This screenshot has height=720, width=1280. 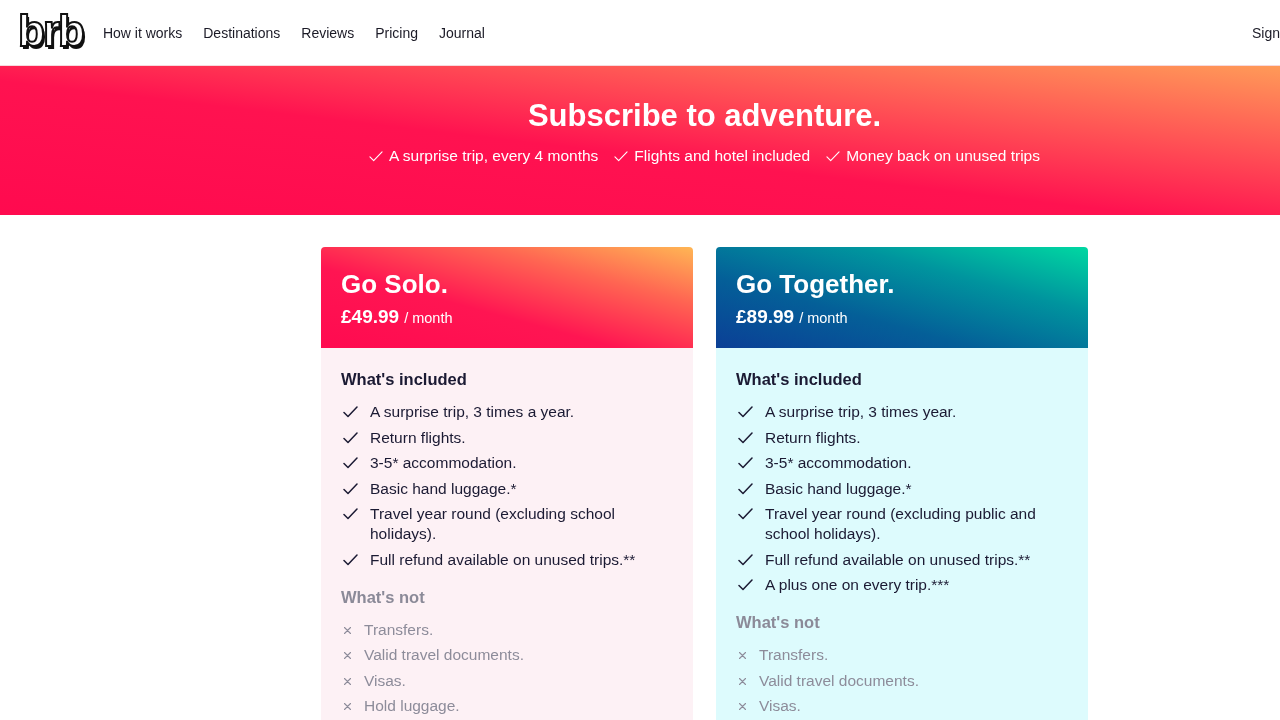 What do you see at coordinates (765, 317) in the screenshot?
I see `plan-price: £89.99` at bounding box center [765, 317].